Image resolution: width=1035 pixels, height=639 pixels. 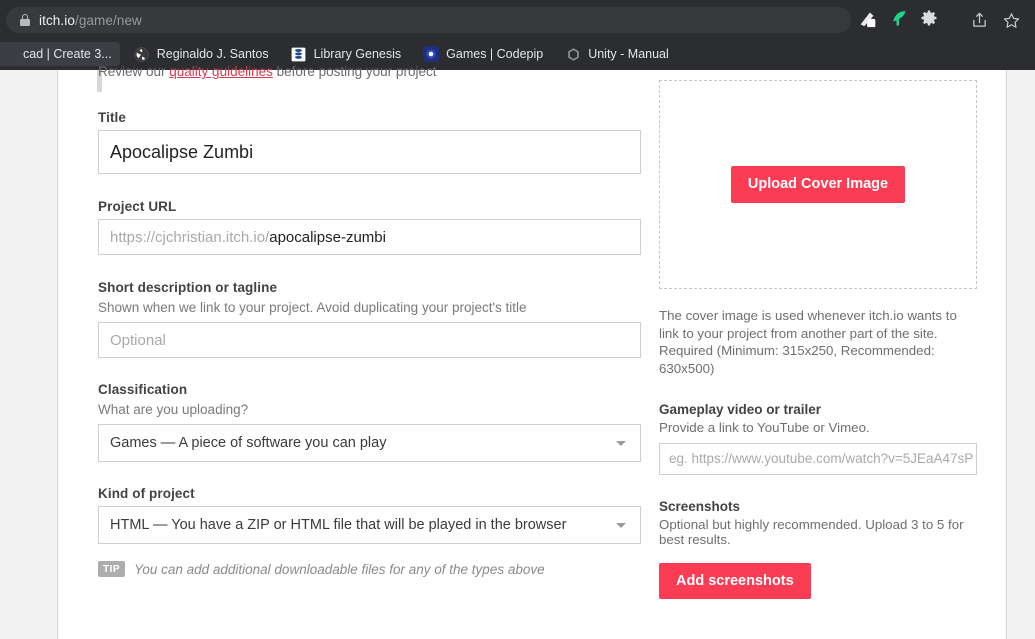 What do you see at coordinates (146, 493) in the screenshot?
I see `kind-of-project-label: Kind of project` at bounding box center [146, 493].